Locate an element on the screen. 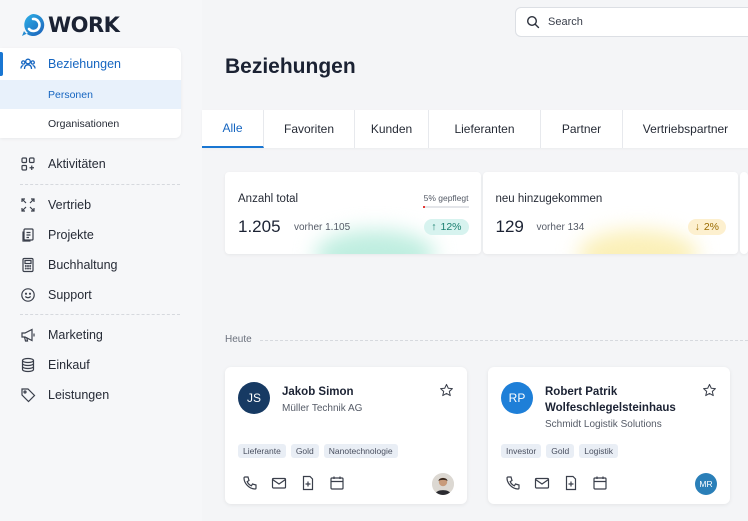 This screenshot has width=748, height=521. nav-section-2: Vertrieb Projekte Buchhaltung Support is located at coordinates (90, 250).